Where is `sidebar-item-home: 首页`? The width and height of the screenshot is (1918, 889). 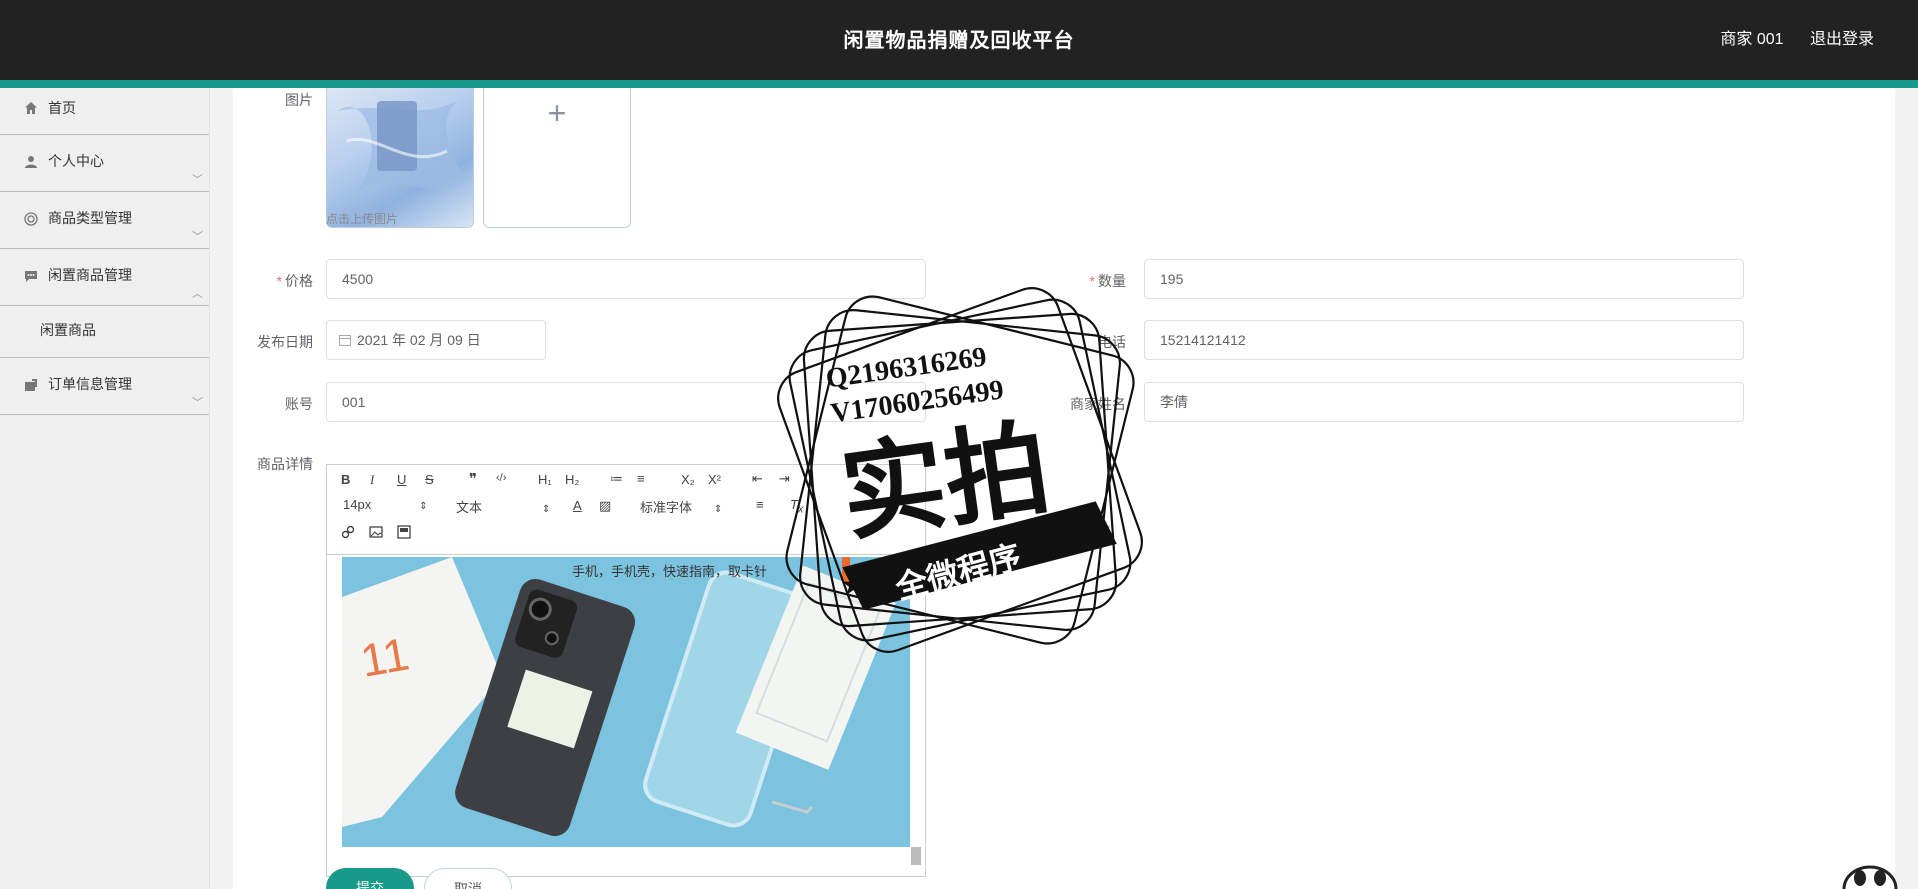
sidebar-item-home: 首页 is located at coordinates (104, 111).